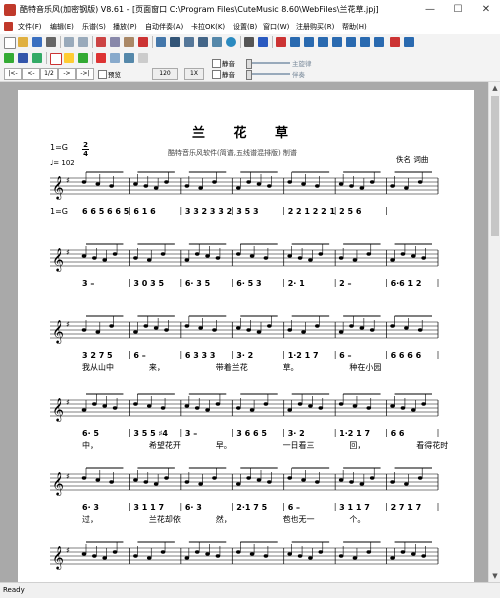 The width and height of the screenshot is (500, 598). Describe the element at coordinates (263, 42) in the screenshot. I see `music-note-icon` at that location.